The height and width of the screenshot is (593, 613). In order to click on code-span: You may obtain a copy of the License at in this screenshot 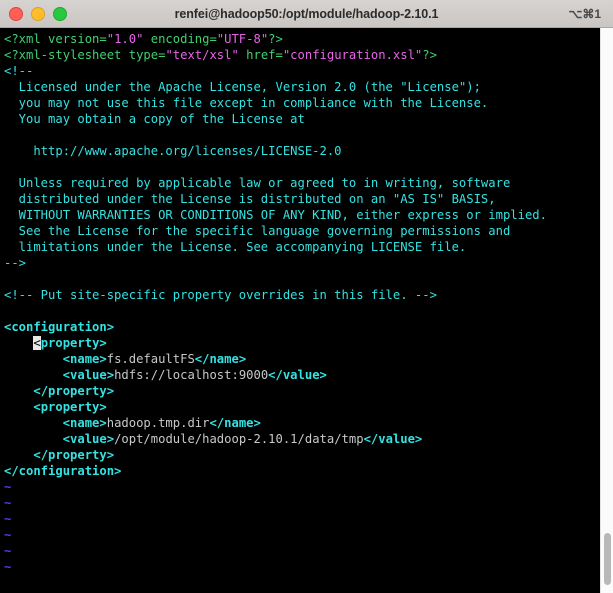, I will do `click(154, 119)`.